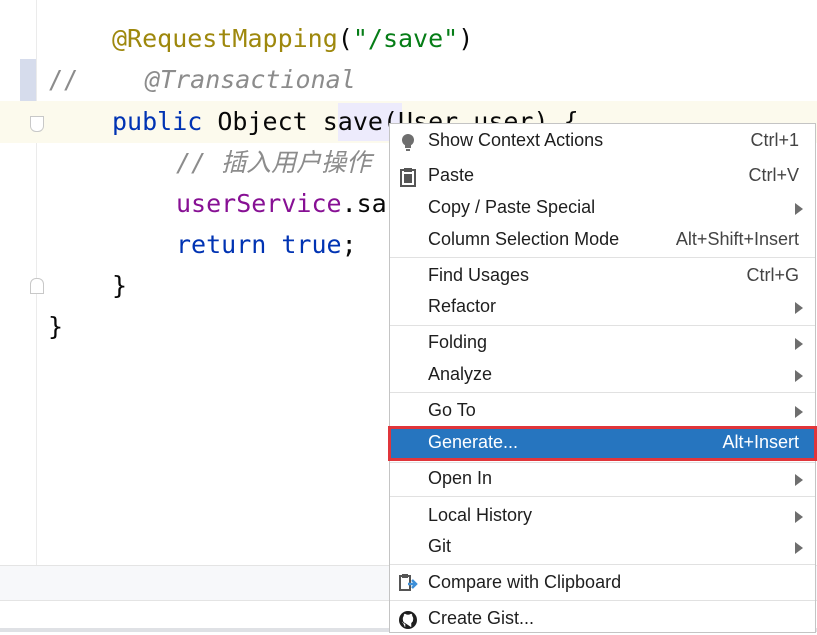 The image size is (817, 635). Describe the element at coordinates (602, 208) in the screenshot. I see `menu-item-copy-paste-special: Copy / Paste Special` at that location.